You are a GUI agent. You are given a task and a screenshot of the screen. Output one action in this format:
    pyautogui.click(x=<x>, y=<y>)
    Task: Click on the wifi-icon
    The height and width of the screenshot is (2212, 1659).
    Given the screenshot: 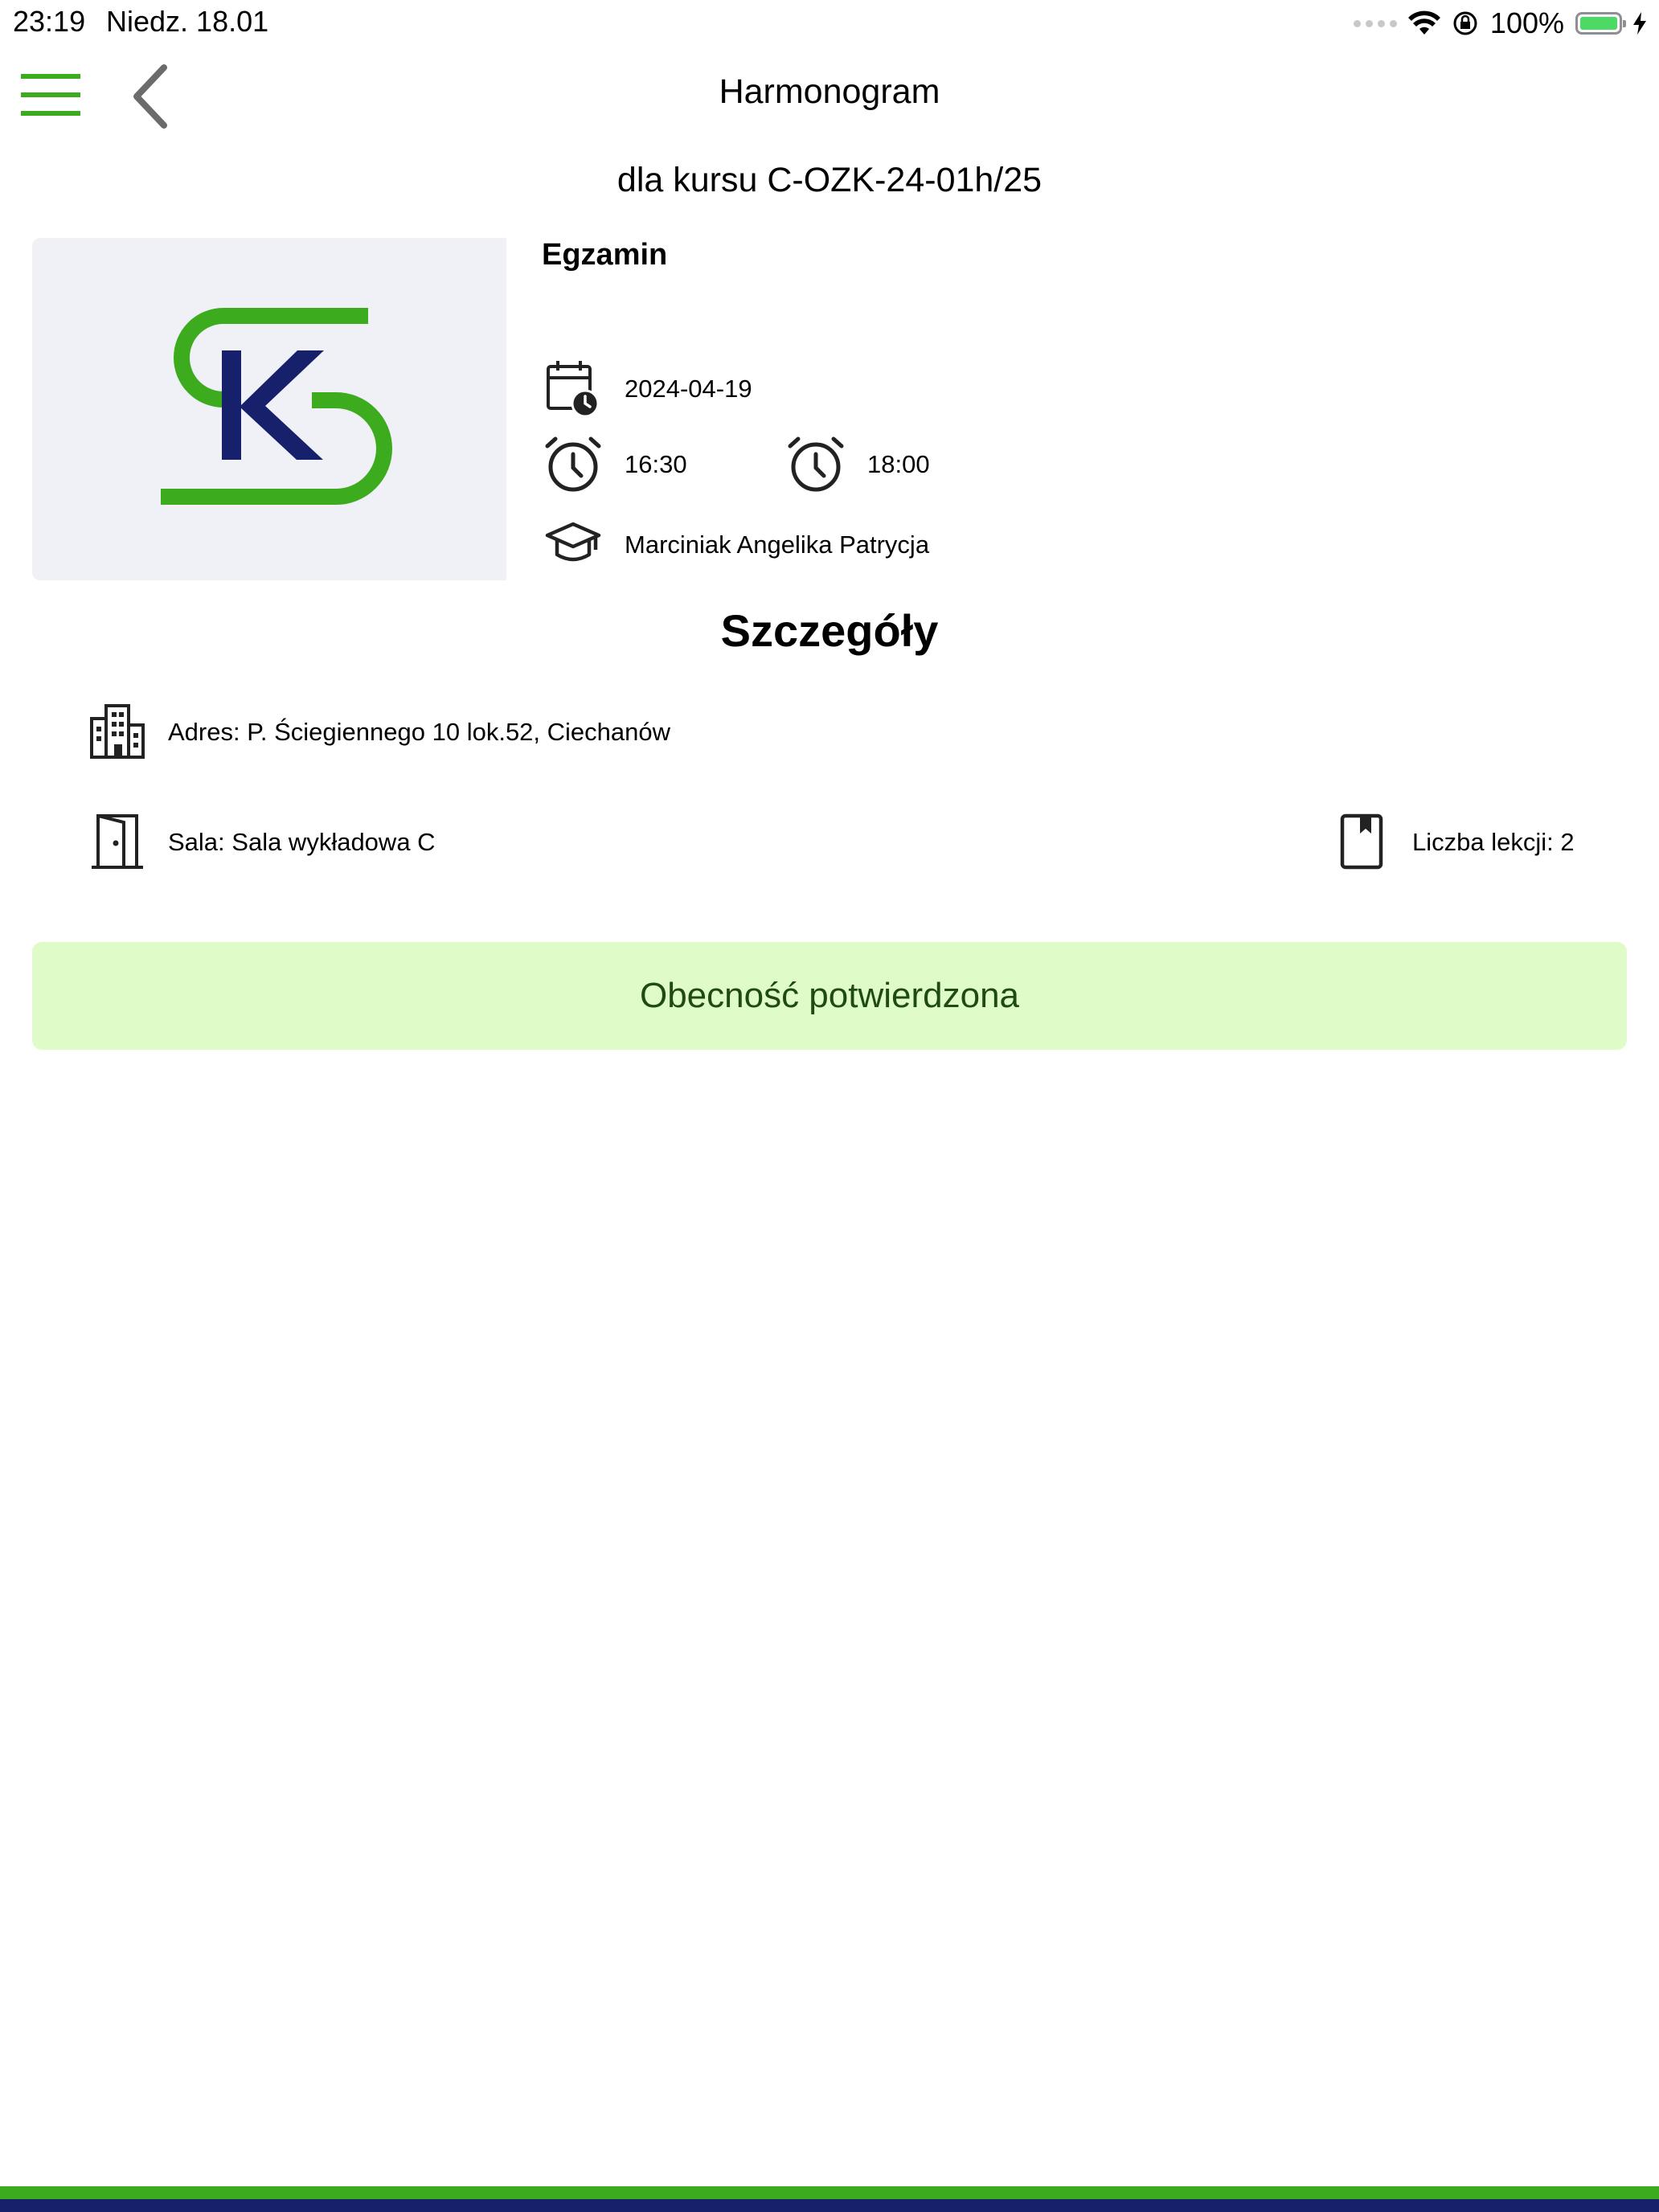 What is the action you would take?
    pyautogui.click(x=1423, y=22)
    